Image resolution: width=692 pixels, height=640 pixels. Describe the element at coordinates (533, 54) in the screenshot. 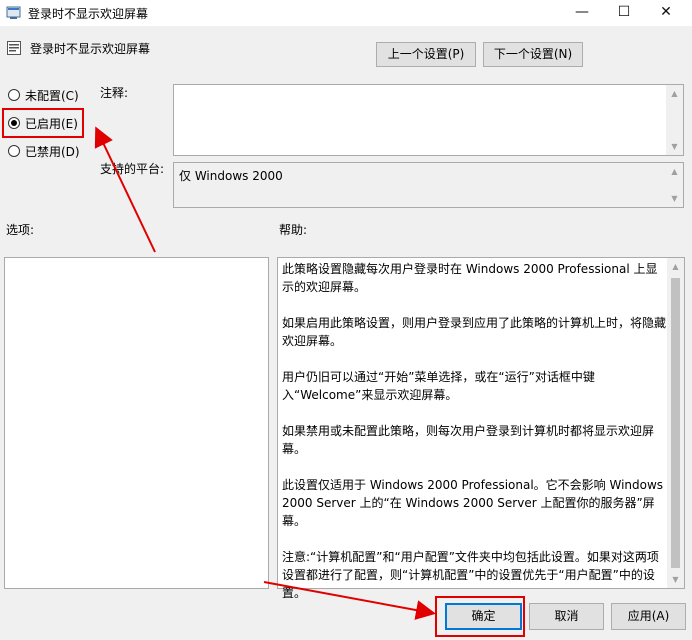

I see `next-setting-button: 下一个设置(N)` at that location.